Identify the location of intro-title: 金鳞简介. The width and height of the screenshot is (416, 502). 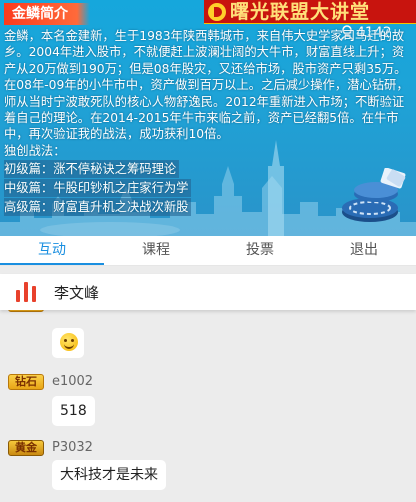
(47, 14).